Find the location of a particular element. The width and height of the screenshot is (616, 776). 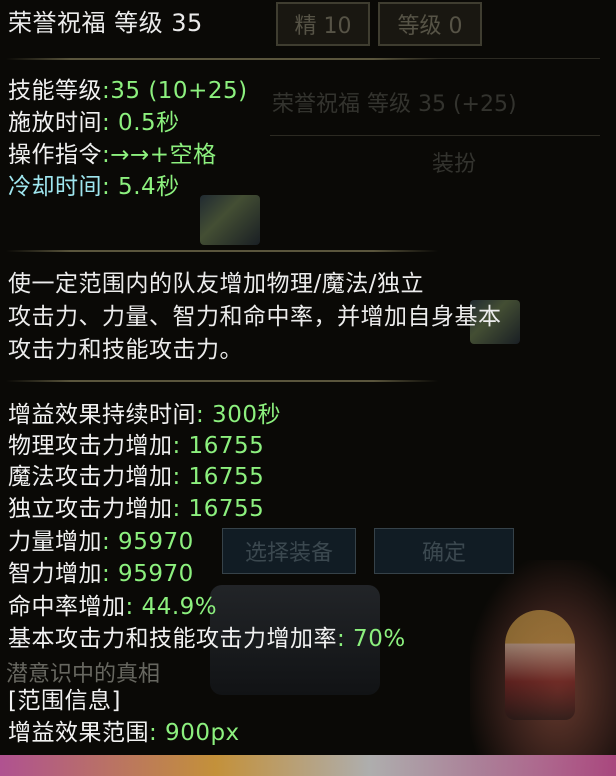

range-value: : 900px is located at coordinates (194, 733).